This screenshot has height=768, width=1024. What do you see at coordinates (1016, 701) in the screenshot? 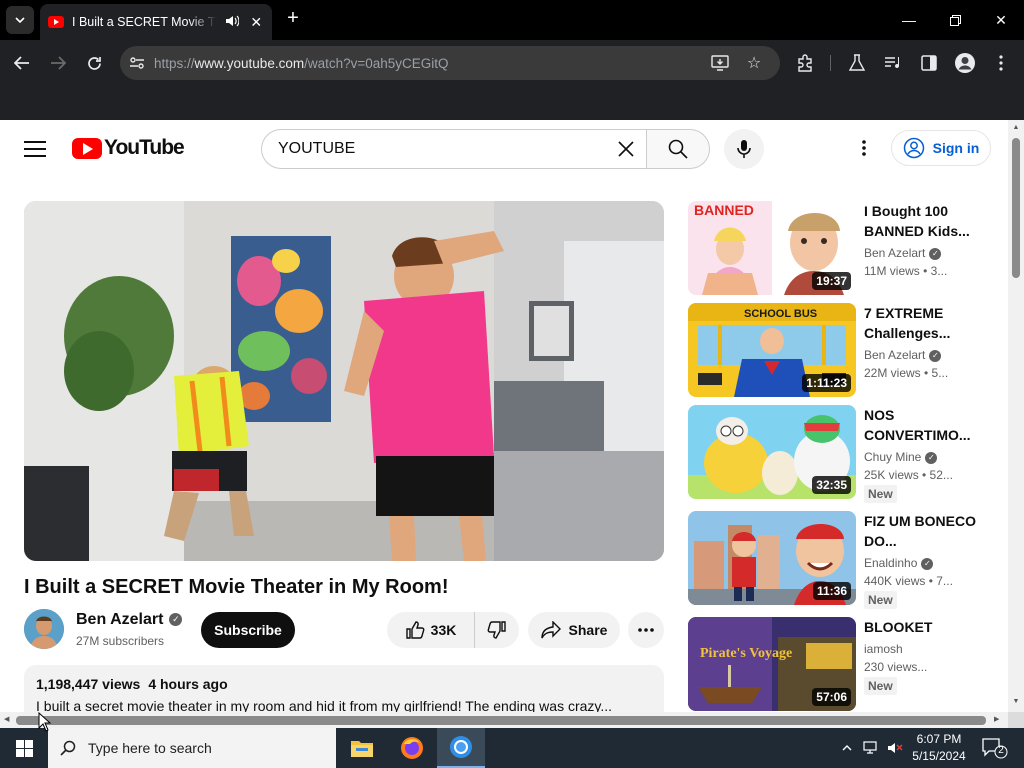
I see `scroll-down-arrow-icon: ▼` at bounding box center [1016, 701].